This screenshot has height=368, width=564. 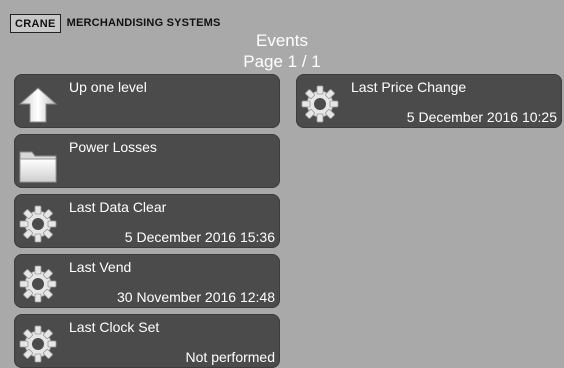 I want to click on logo-brand: CRANE, so click(x=35, y=23).